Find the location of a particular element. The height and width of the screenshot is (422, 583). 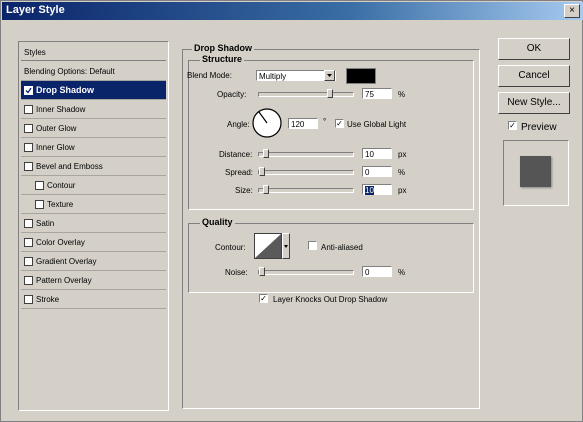

styles-header-label: Styles is located at coordinates (35, 52).